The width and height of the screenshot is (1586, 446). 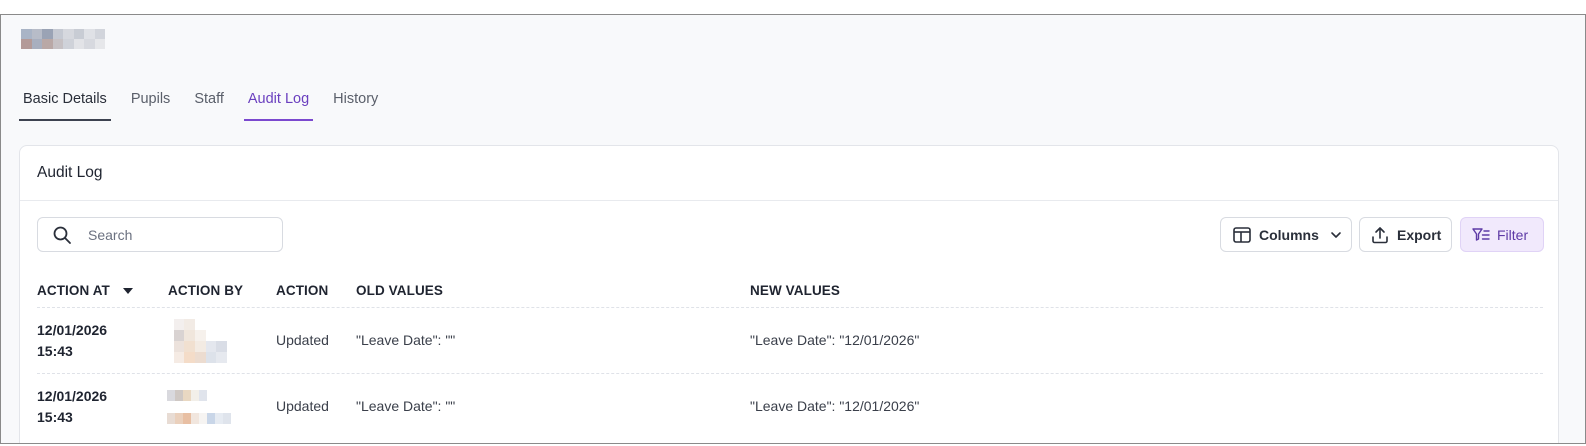 What do you see at coordinates (127, 291) in the screenshot?
I see `sort-desc-icon` at bounding box center [127, 291].